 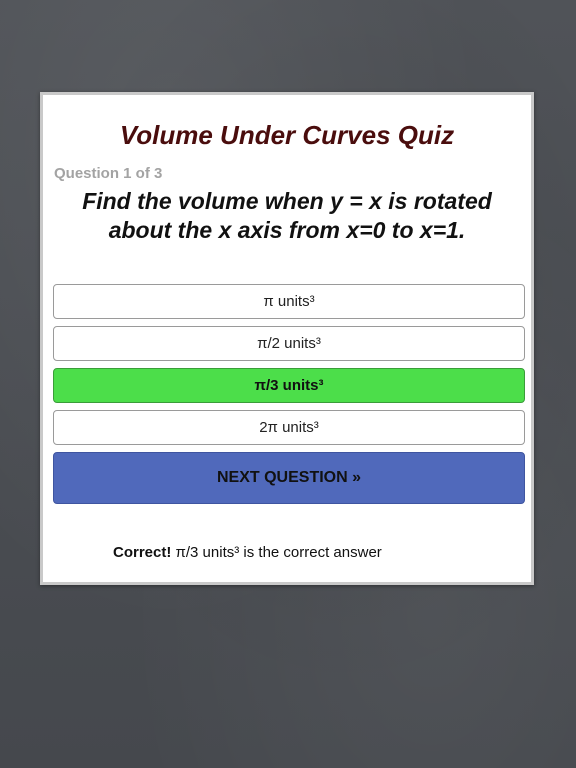 I want to click on answer-option-3-correct: π/3 units³, so click(x=289, y=385).